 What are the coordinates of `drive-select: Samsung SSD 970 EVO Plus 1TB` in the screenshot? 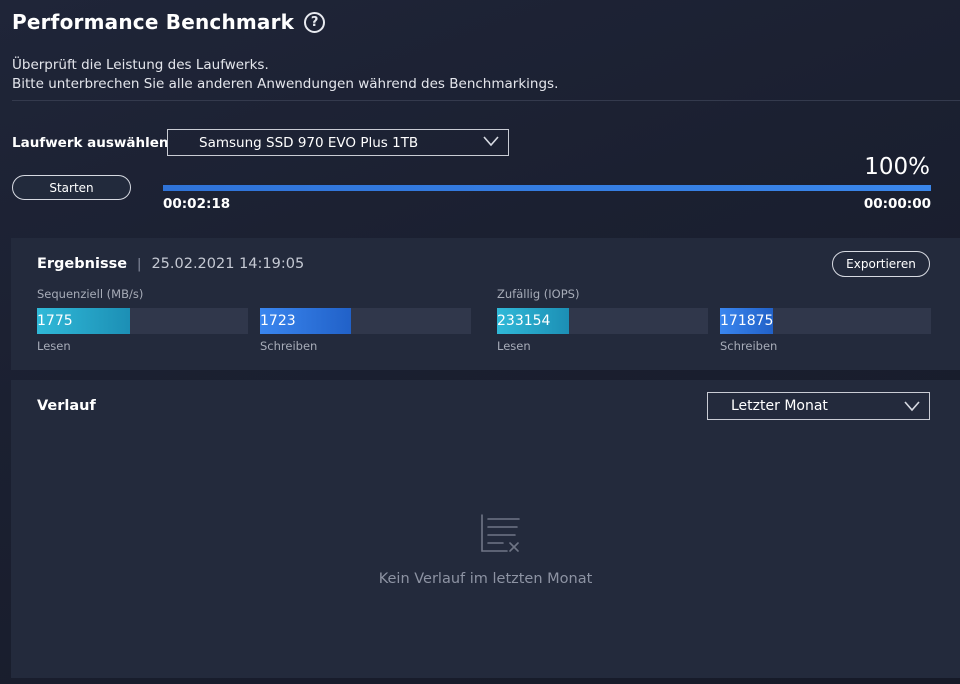 It's located at (338, 142).